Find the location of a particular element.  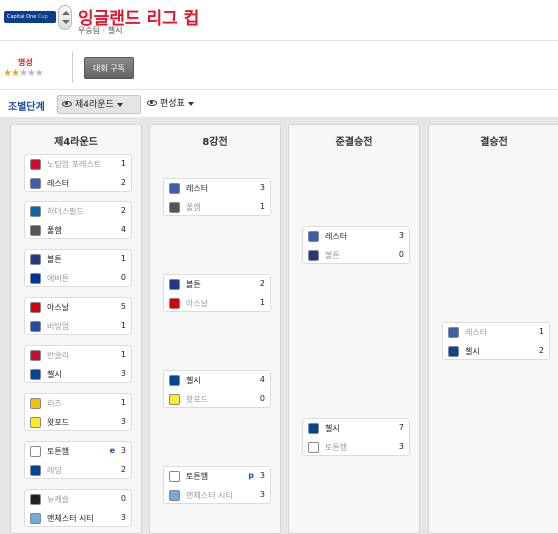

stage-link: 조별단계 is located at coordinates (26, 105).